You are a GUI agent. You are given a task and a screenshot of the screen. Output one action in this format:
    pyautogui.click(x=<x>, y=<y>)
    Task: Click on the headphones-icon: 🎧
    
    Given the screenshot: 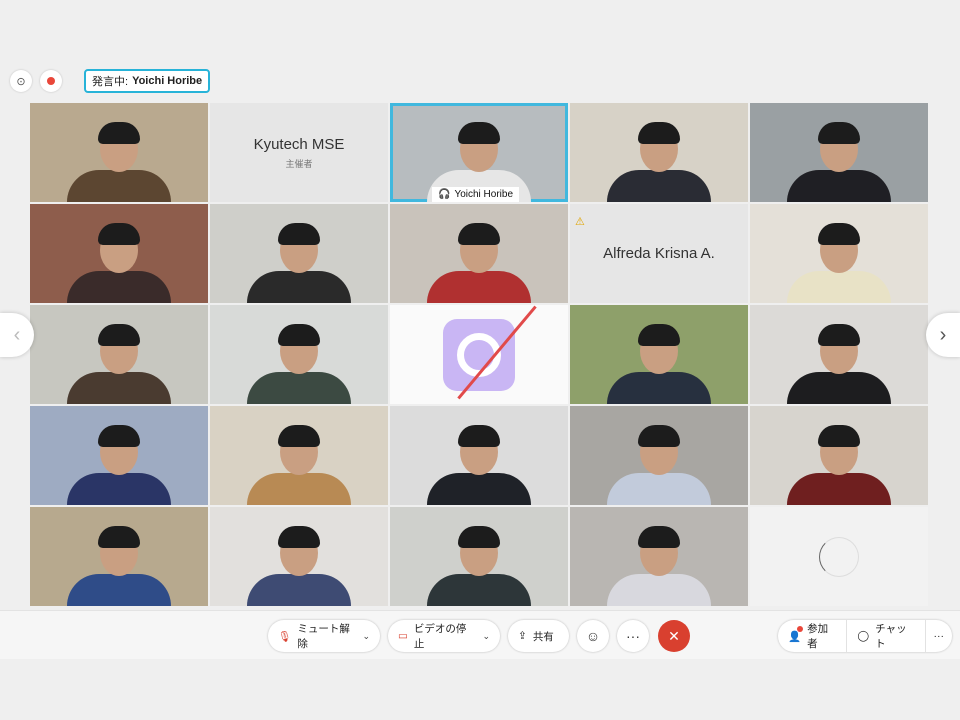 What is the action you would take?
    pyautogui.click(x=444, y=194)
    